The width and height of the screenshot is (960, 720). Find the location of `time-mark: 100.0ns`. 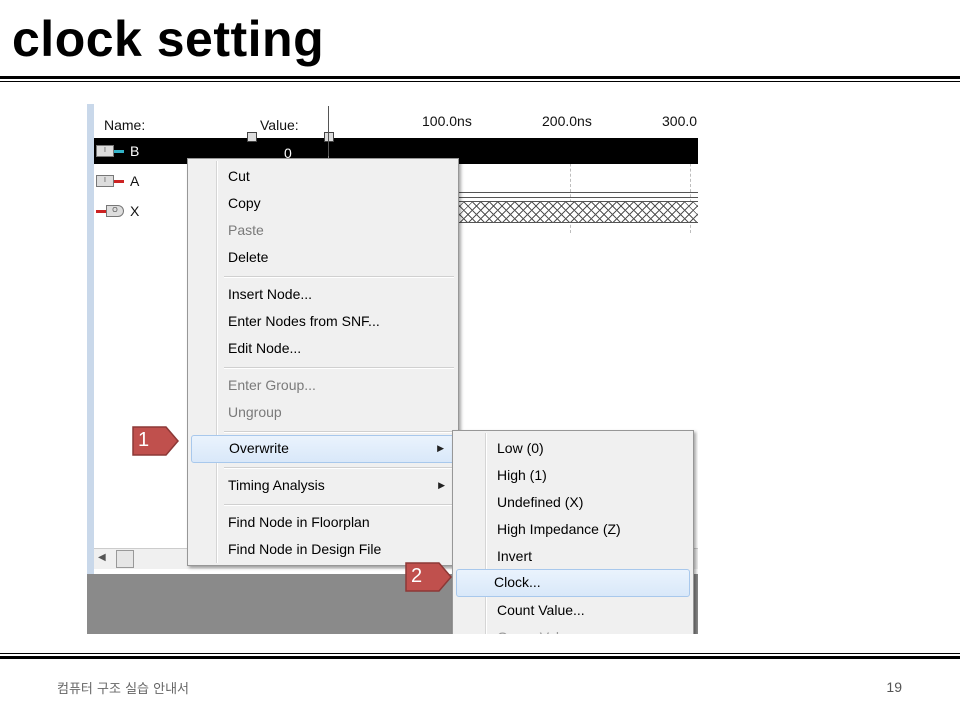

time-mark: 100.0ns is located at coordinates (447, 121).